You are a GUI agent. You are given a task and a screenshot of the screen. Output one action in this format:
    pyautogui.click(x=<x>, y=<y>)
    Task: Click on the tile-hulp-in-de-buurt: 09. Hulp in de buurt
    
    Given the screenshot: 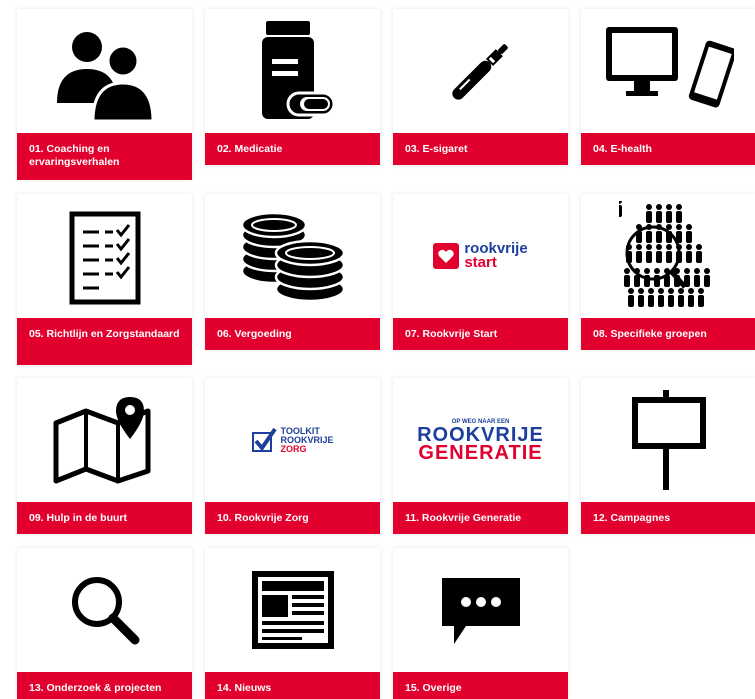 What is the action you would take?
    pyautogui.click(x=104, y=456)
    